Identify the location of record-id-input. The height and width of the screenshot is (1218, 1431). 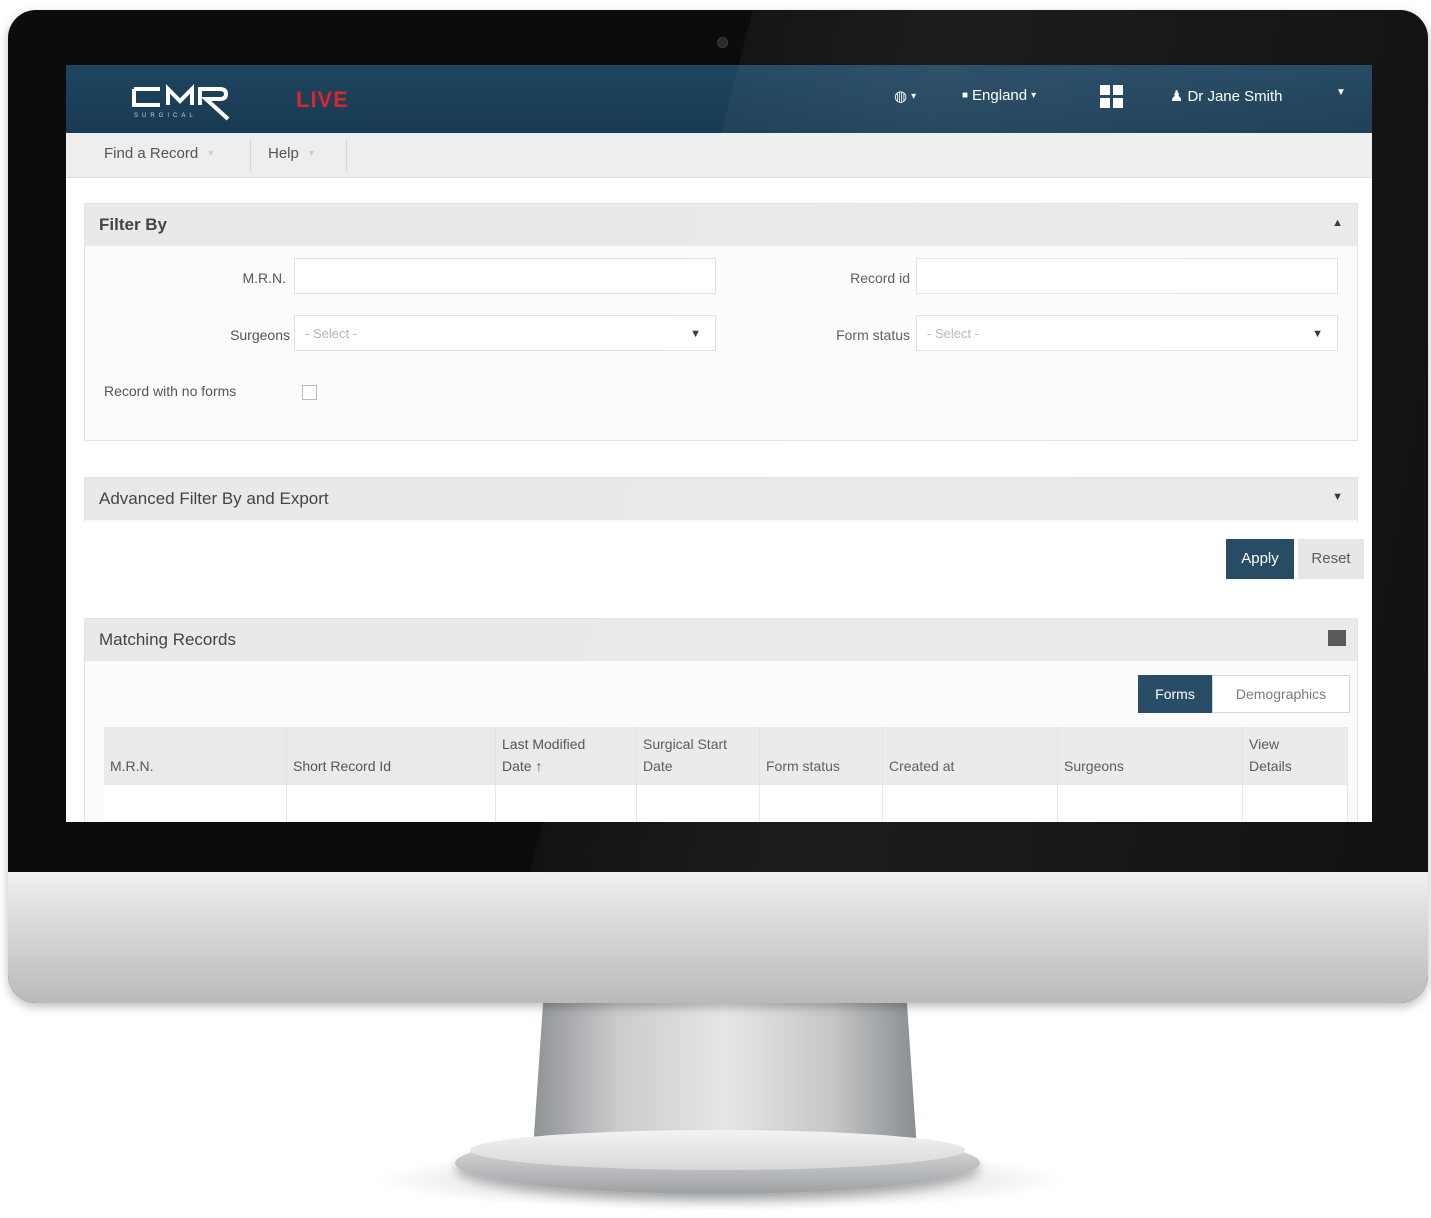
(1127, 276).